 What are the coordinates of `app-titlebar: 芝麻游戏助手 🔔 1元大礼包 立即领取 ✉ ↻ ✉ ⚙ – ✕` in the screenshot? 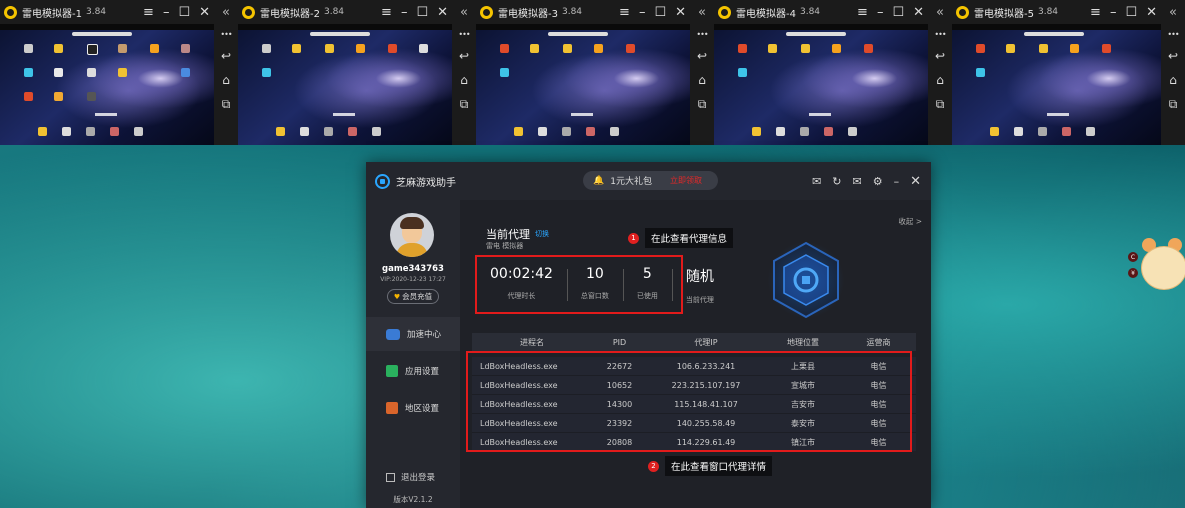 It's located at (648, 181).